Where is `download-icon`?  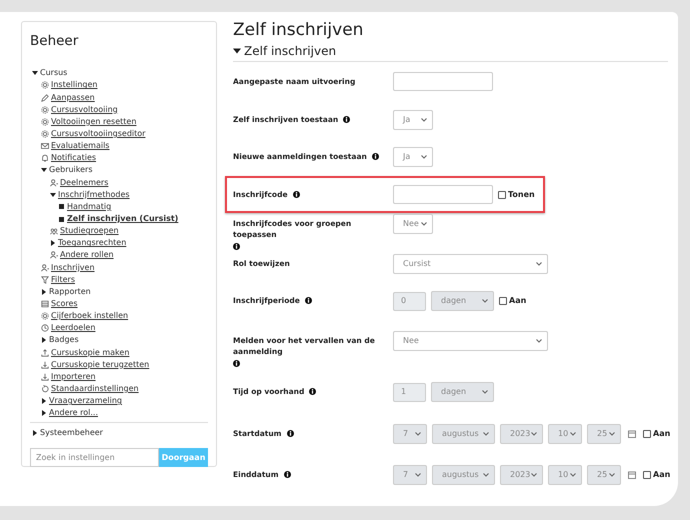
download-icon is located at coordinates (45, 376).